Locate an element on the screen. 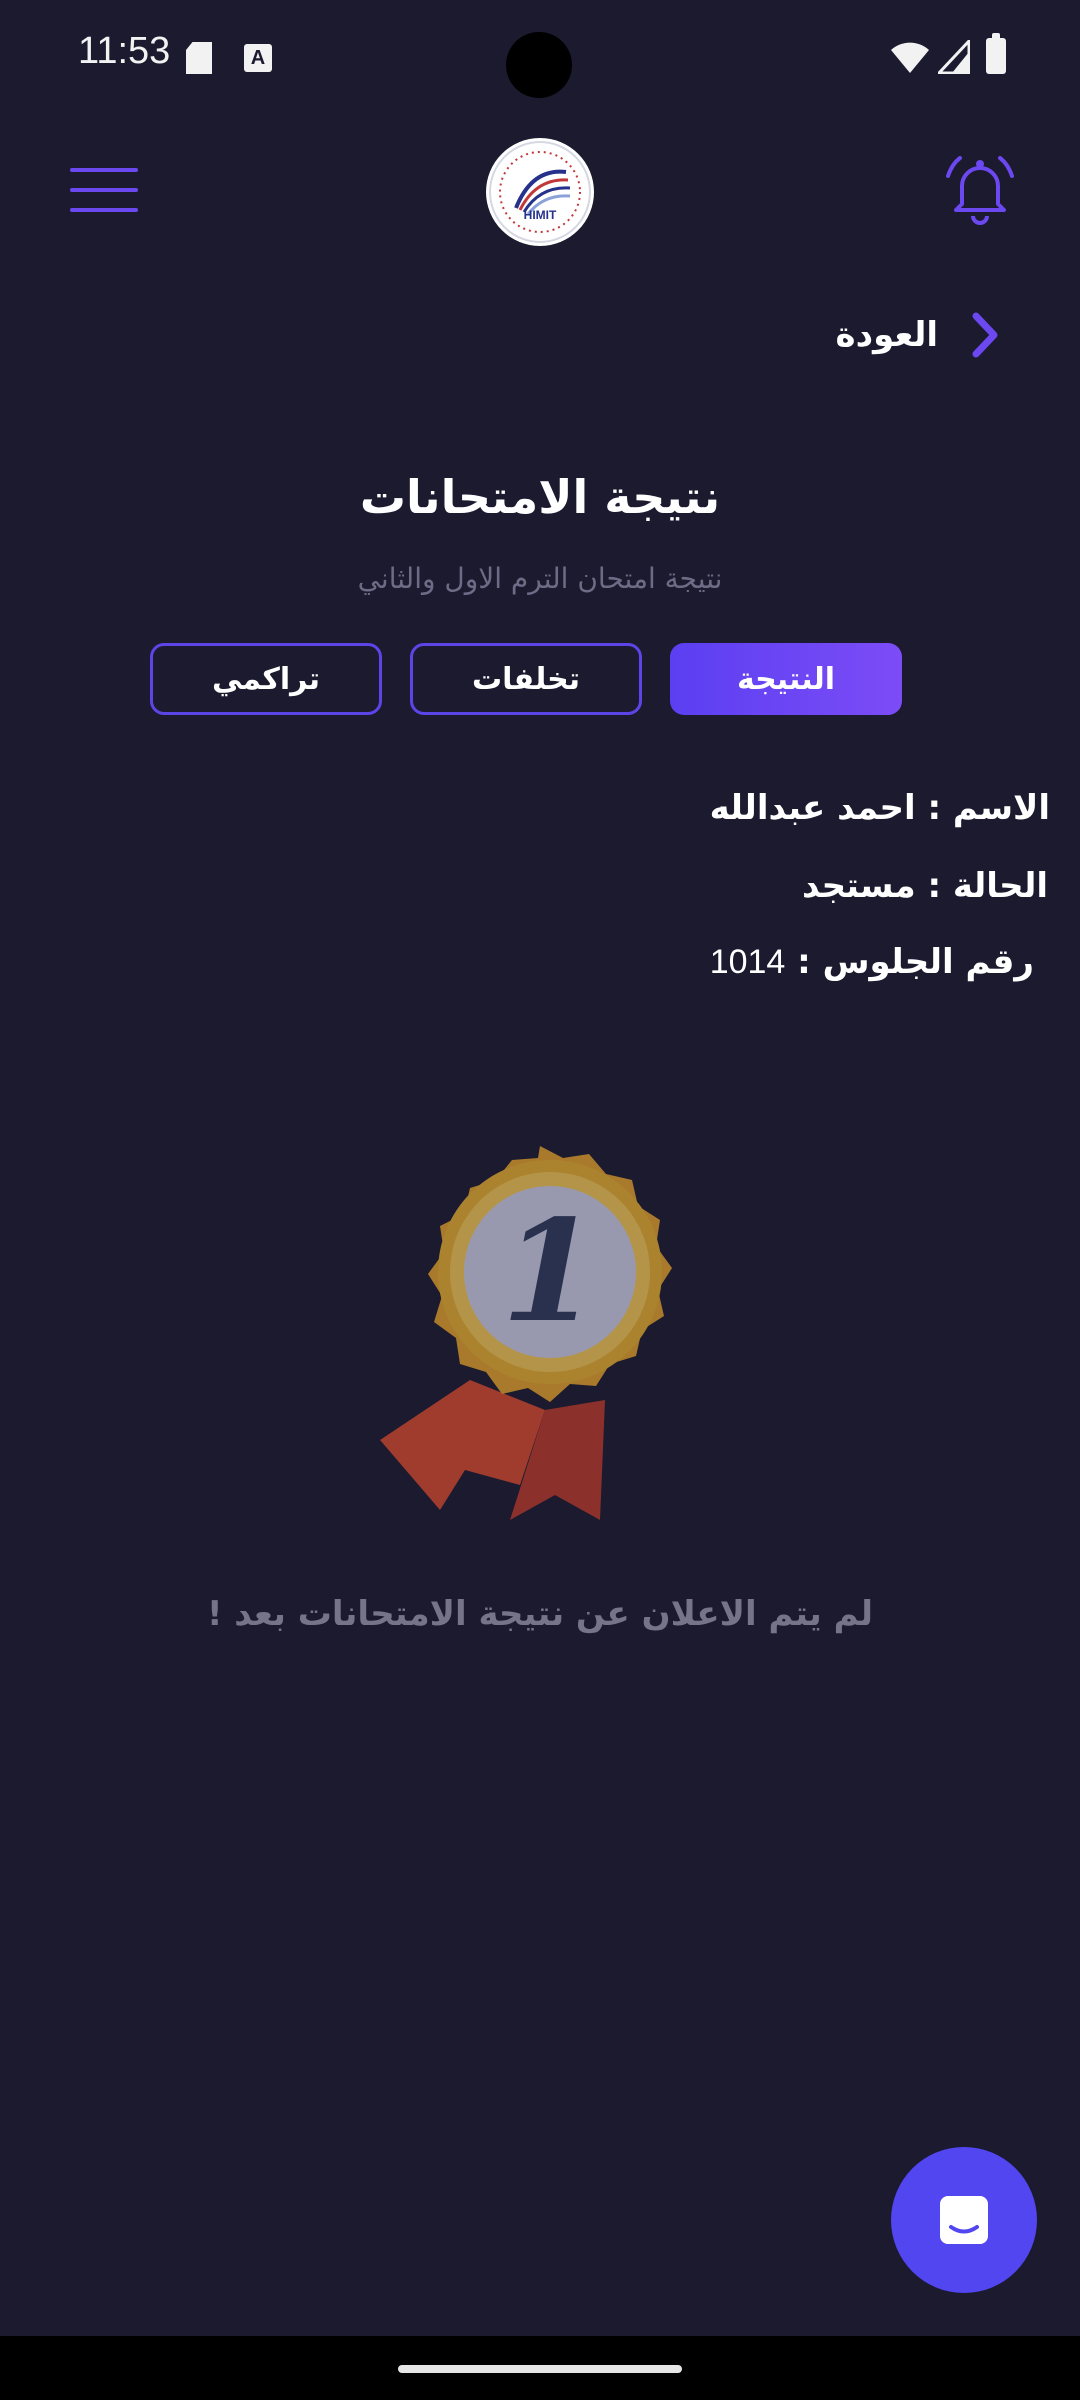  student-name-label: الاسم : is located at coordinates (982, 808).